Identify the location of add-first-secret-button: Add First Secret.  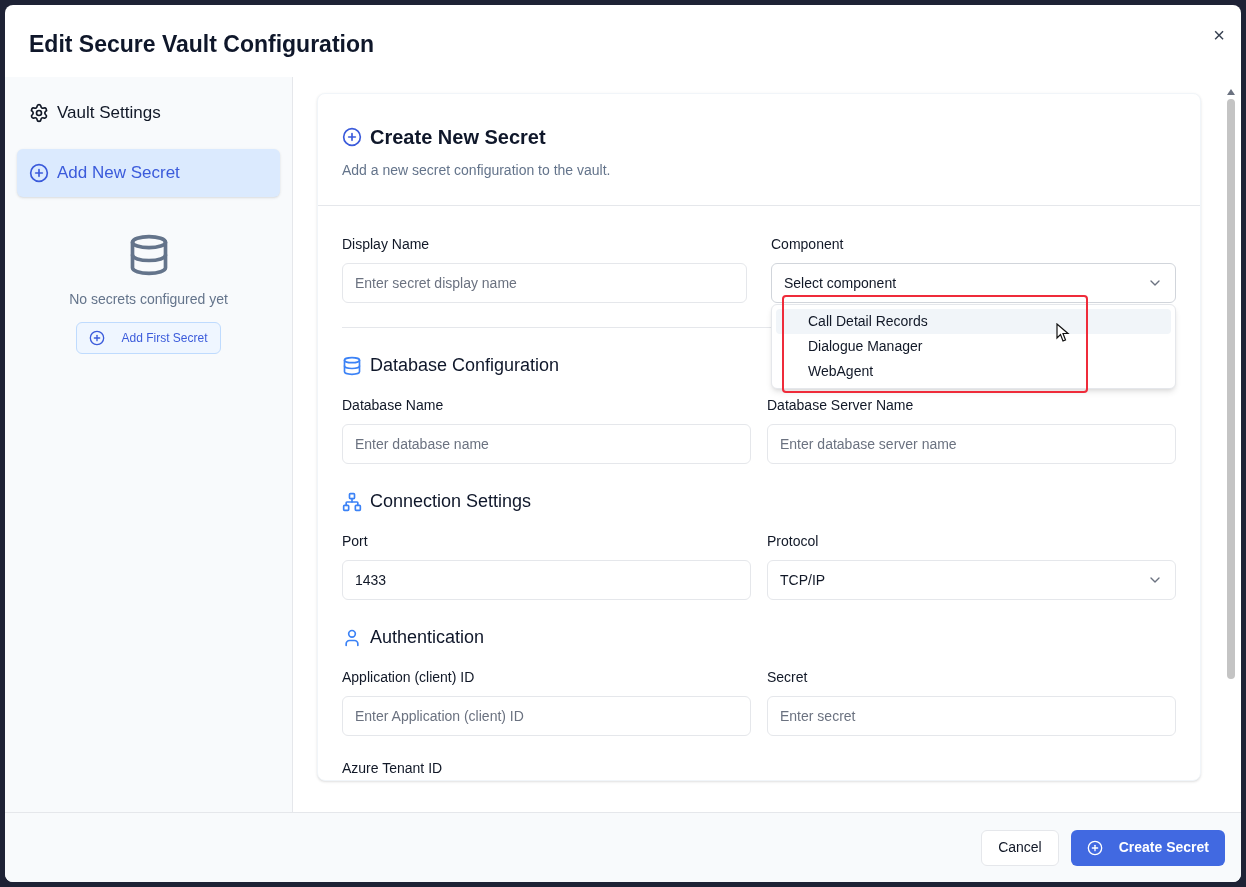
(148, 338).